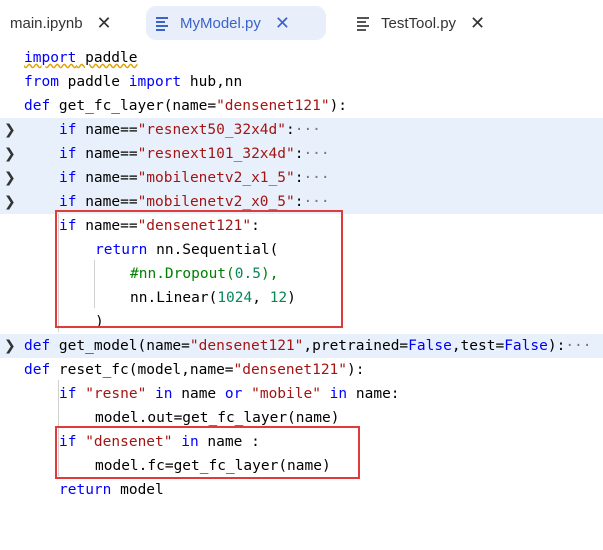  Describe the element at coordinates (220, 23) in the screenshot. I see `tab-label: MyModel.py` at that location.